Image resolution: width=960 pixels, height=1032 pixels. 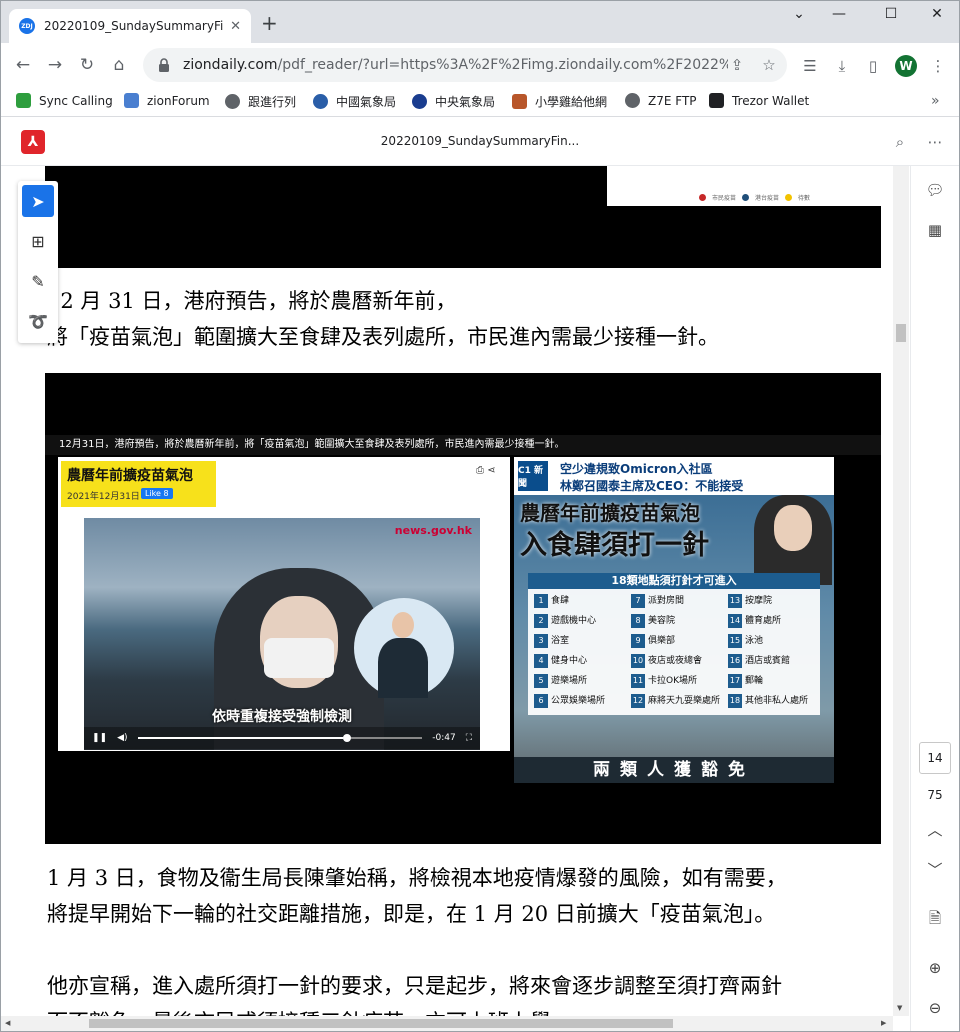 I want to click on scroll-left-arrow-icon: ◀, so click(x=7, y=1023).